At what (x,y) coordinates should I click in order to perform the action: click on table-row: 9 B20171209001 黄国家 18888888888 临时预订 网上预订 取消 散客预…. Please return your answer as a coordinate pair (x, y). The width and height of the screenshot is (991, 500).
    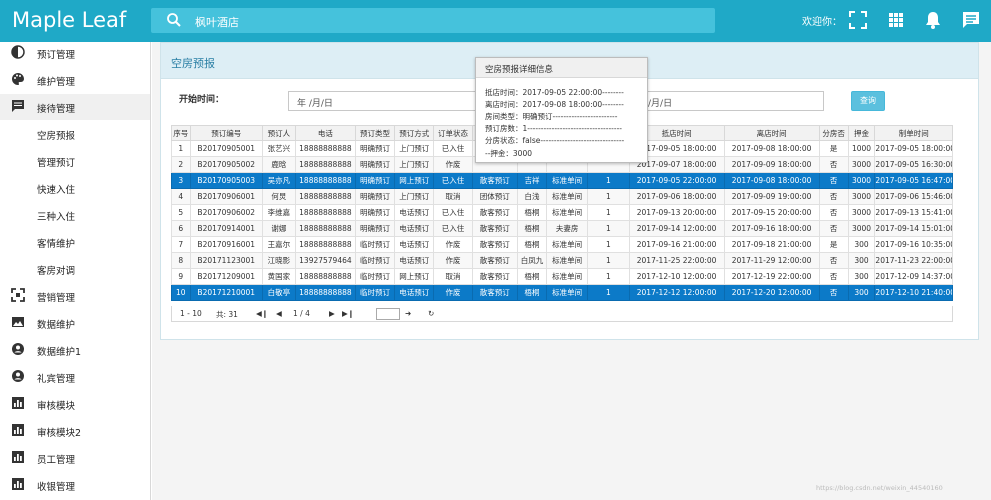
    Looking at the image, I should click on (562, 276).